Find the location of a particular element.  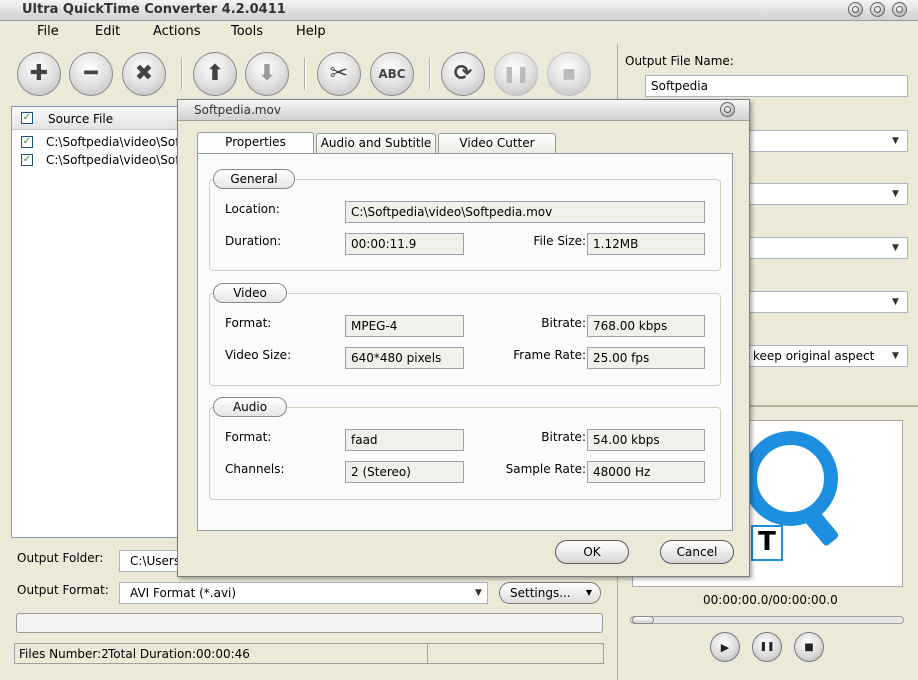

output-folder-label: Output Folder: is located at coordinates (60, 558).